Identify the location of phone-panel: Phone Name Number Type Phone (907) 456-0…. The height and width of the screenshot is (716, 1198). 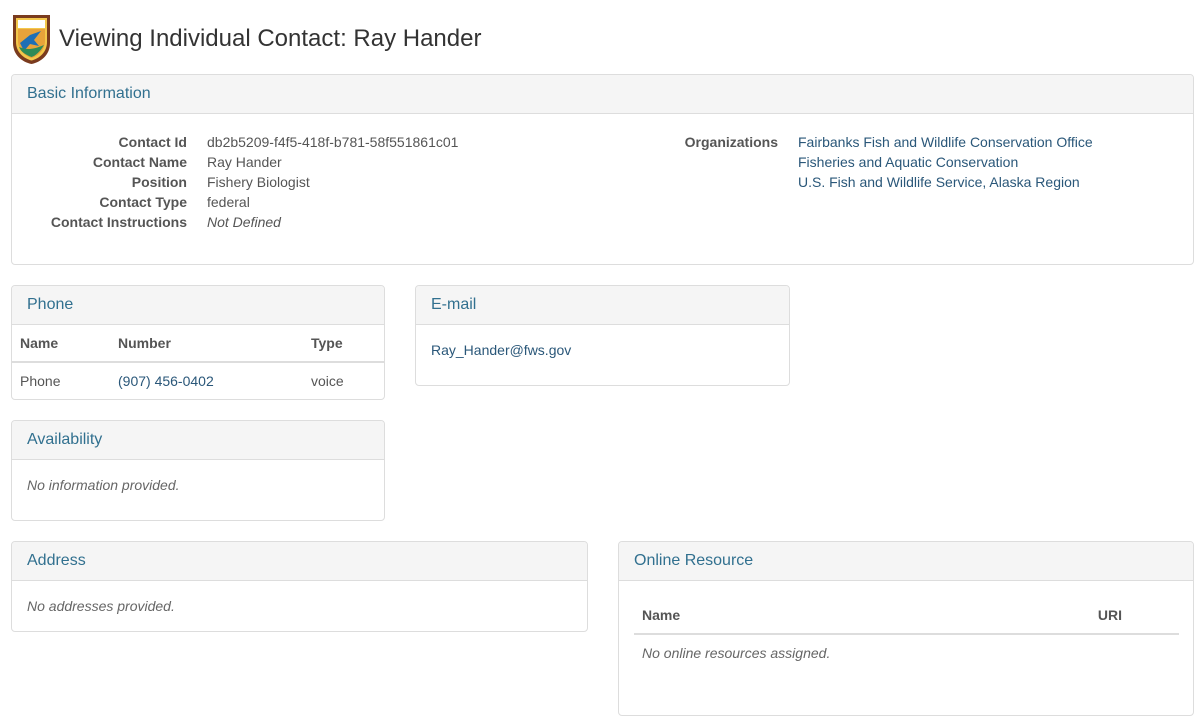
(198, 342).